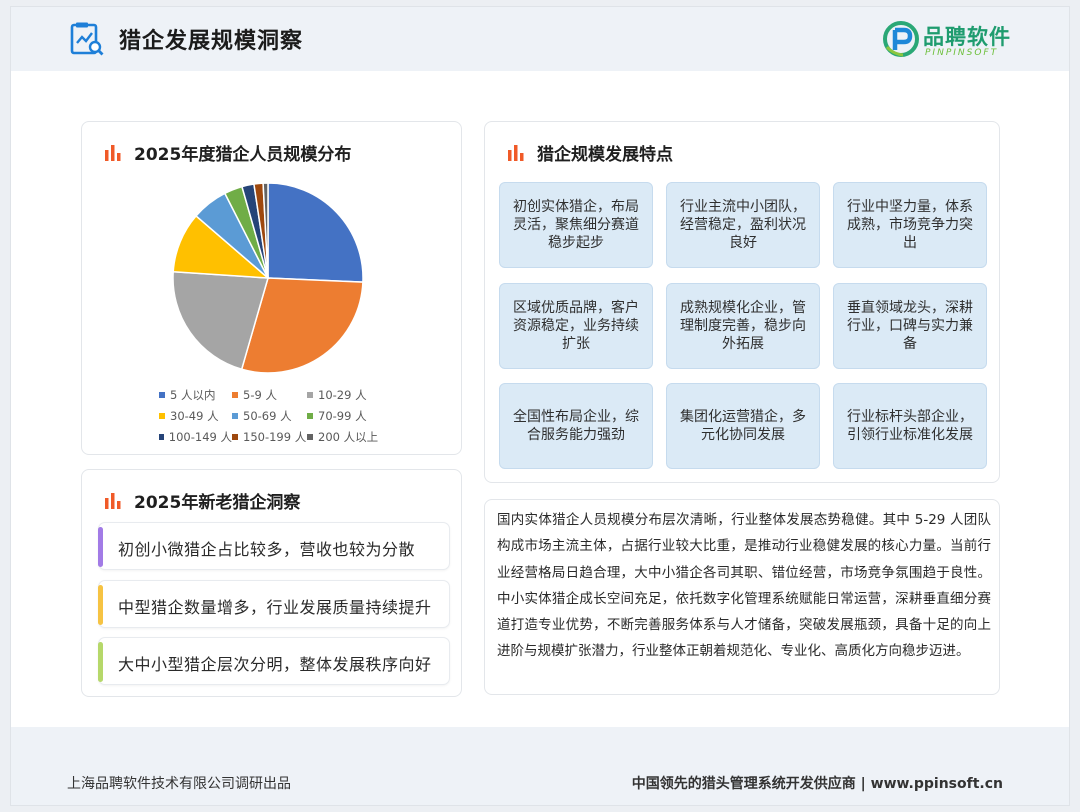 The height and width of the screenshot is (812, 1080). I want to click on footer-publisher: 上海品聘软件技术有限公司调研出品, so click(179, 784).